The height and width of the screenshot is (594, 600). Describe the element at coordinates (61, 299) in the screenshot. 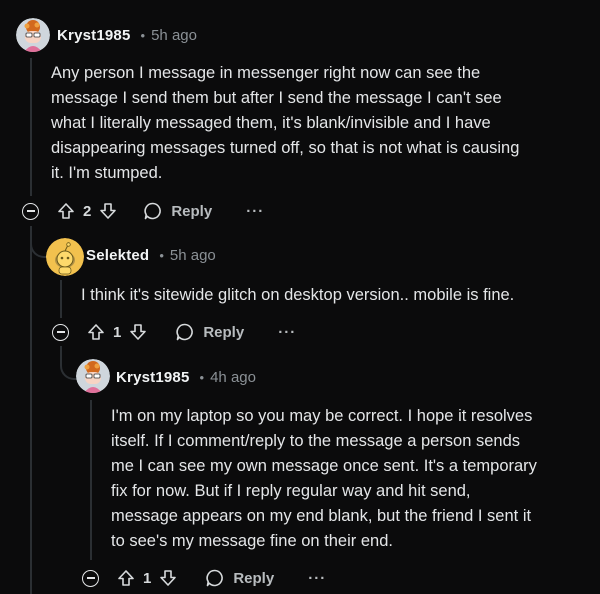

I see `thread-line-selekted` at that location.